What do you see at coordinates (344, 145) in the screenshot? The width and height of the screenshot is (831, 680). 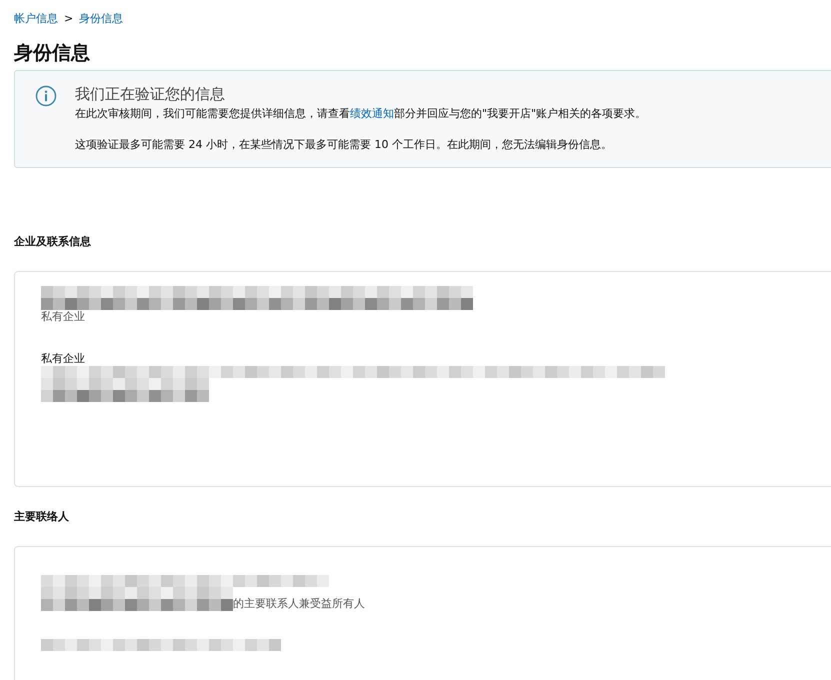 I see `alert-text: 这项验证最多可能需要 24 小时，在某些情况下最多可能需要 10 个工作日。在此期间，您无法编辑身份信息。` at bounding box center [344, 145].